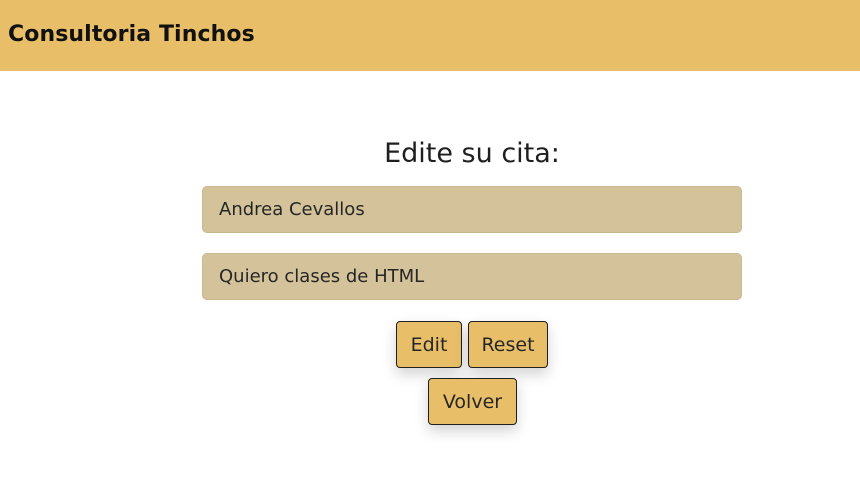 This screenshot has width=860, height=490. I want to click on brand-title: Consultoria Tinchos, so click(131, 34).